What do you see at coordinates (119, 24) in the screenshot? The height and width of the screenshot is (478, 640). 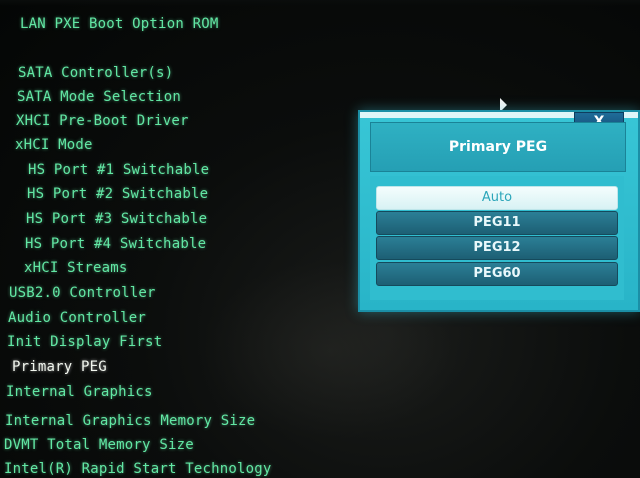 I see `menu-item-lan-pxe-boot-option-rom: LAN PXE Boot Option ROM` at bounding box center [119, 24].